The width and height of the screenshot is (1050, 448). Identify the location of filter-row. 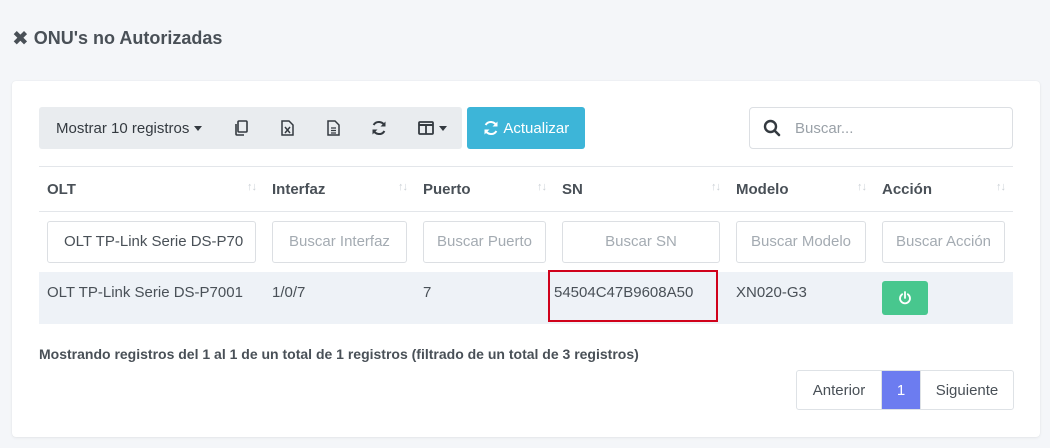
(526, 242).